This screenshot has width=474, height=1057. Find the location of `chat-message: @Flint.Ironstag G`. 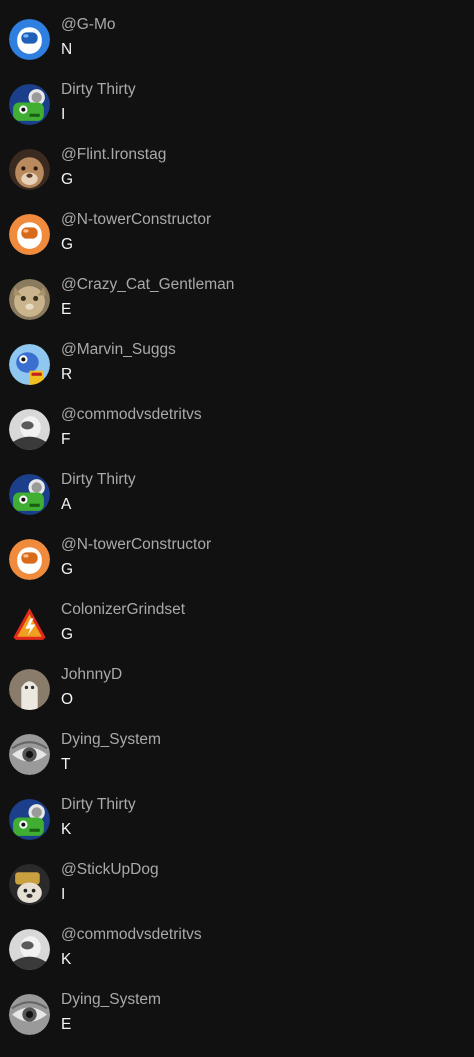

chat-message: @Flint.Ironstag G is located at coordinates (237, 162).